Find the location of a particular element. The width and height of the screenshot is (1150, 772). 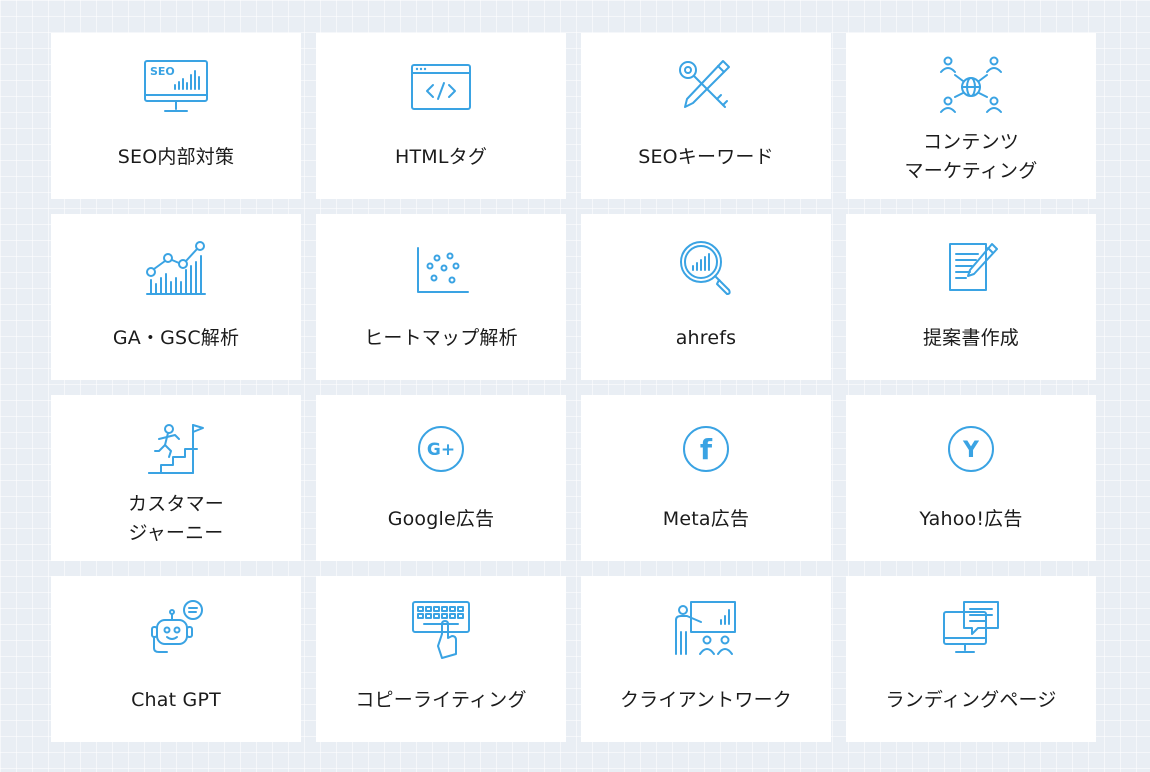

key-pencil-icon is located at coordinates (706, 87).